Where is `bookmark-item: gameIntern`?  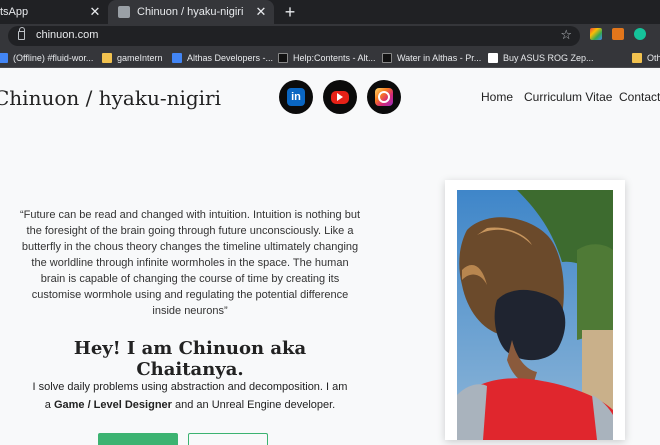
bookmark-item: gameIntern is located at coordinates (132, 58).